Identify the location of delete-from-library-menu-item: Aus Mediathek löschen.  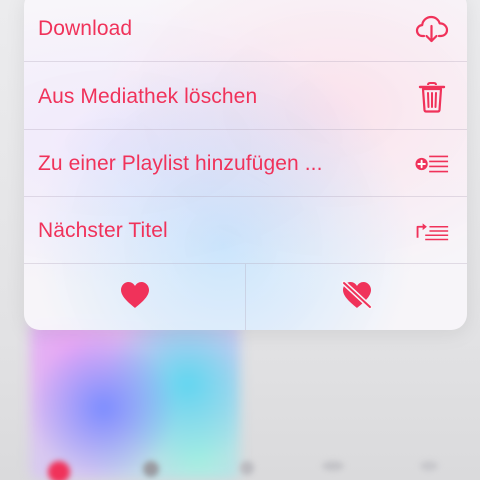
(245, 97).